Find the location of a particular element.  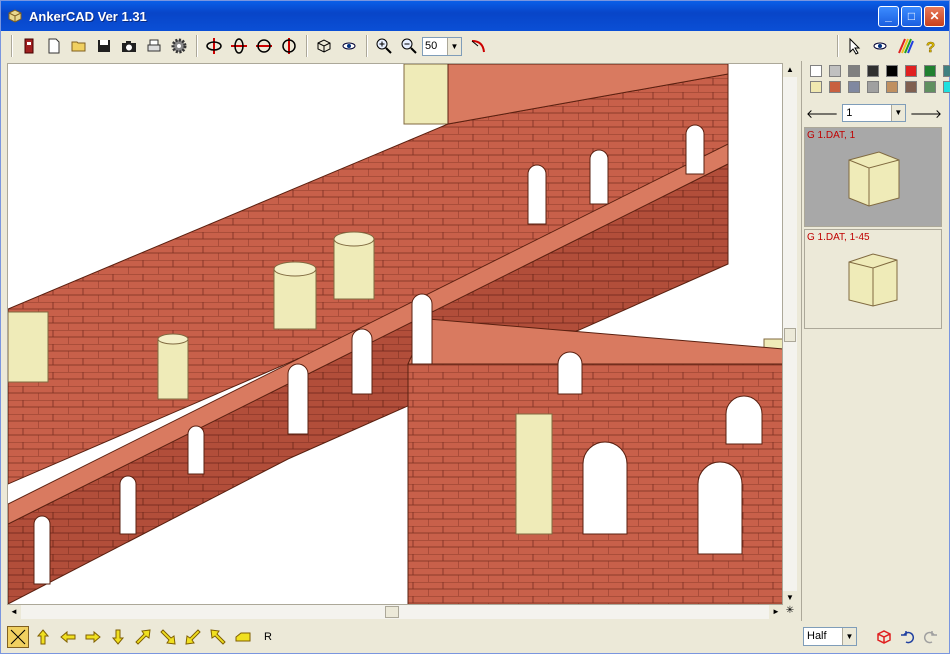

toolbar-separator is located at coordinates (367, 46).